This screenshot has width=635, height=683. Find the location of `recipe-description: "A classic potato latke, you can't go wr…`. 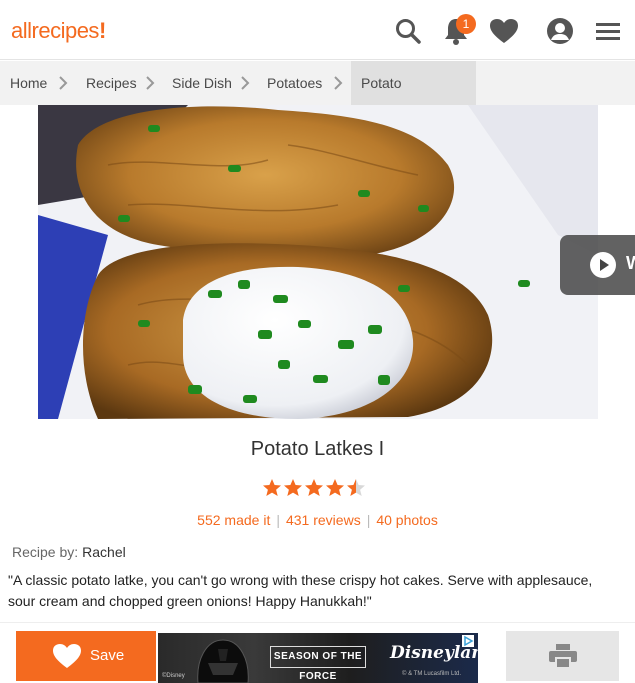

recipe-description: "A classic potato latke, you can't go wr… is located at coordinates (300, 590).